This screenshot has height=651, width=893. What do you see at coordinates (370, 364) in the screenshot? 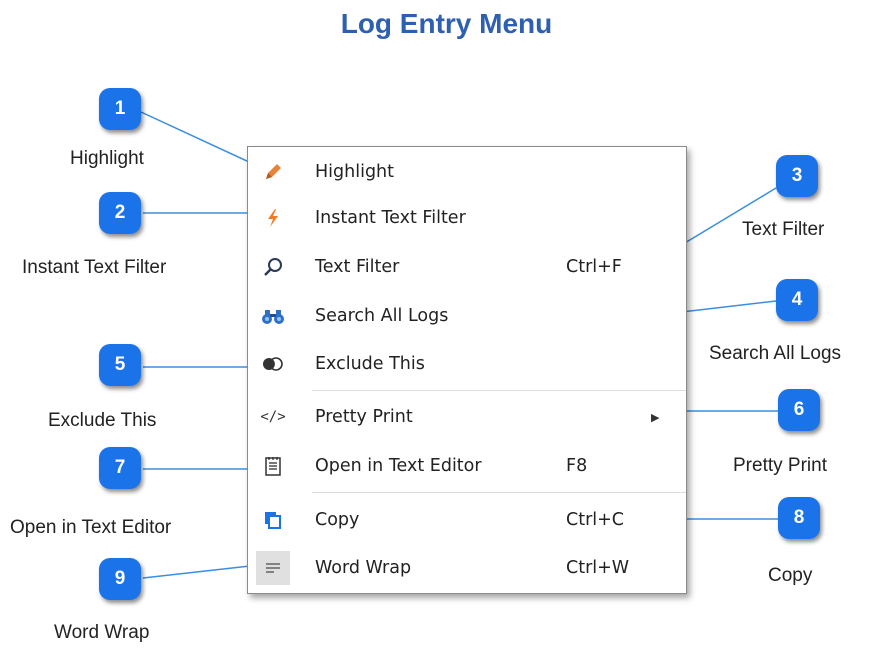
I see `menu-item-label: Exclude This` at bounding box center [370, 364].